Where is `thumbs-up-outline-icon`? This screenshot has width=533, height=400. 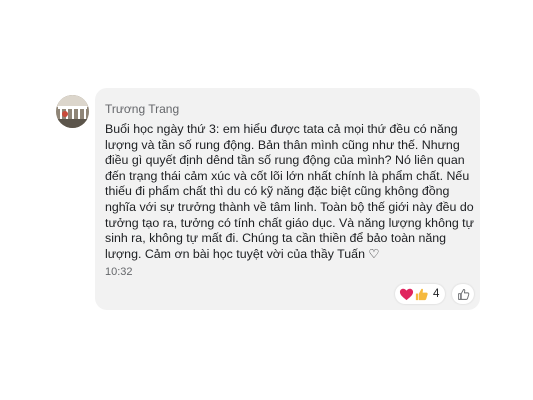 thumbs-up-outline-icon is located at coordinates (463, 294).